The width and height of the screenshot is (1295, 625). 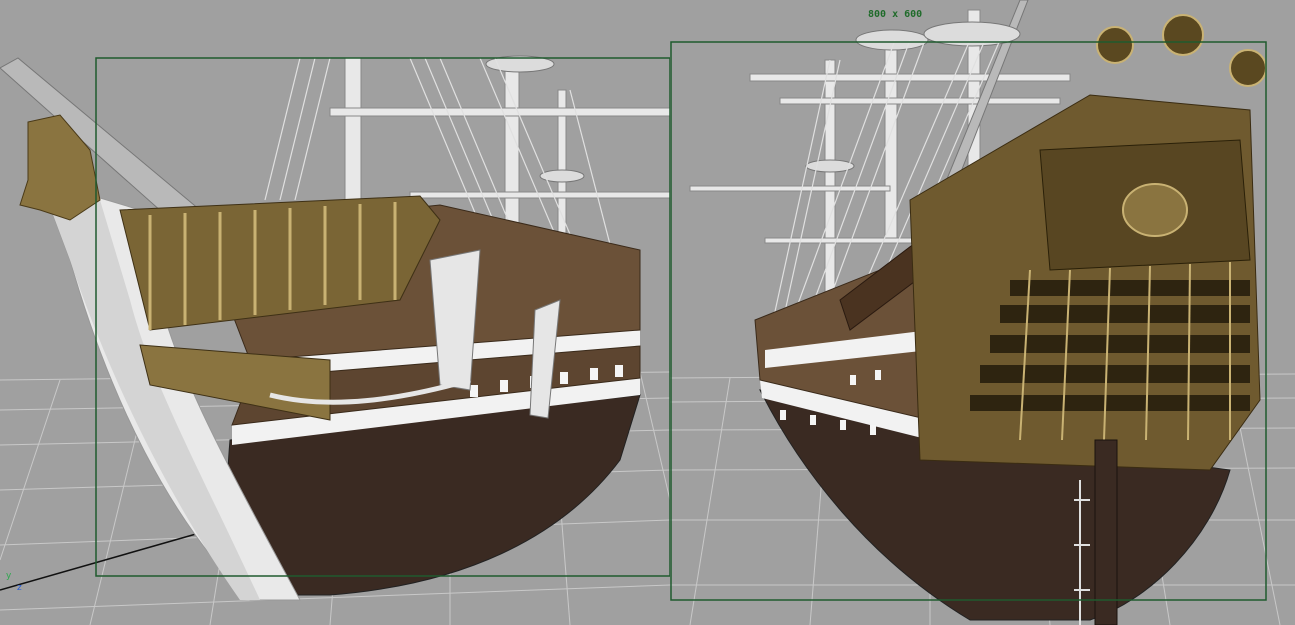 What do you see at coordinates (895, 14) in the screenshot?
I see `resolution-gate-label: 800 x 600` at bounding box center [895, 14].